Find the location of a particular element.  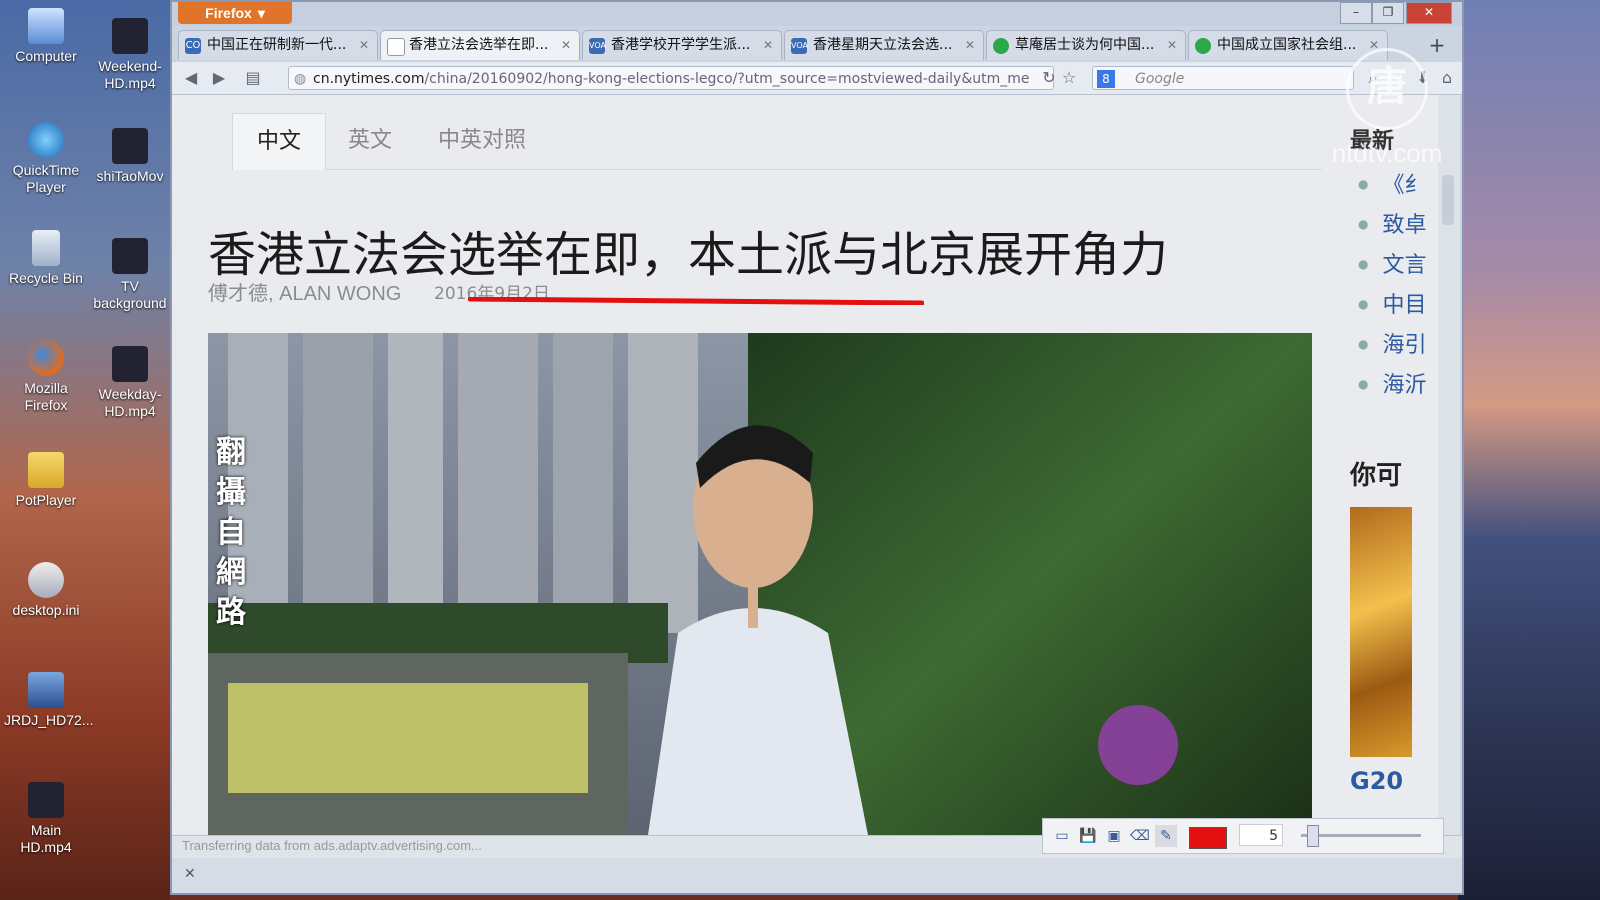

sidebar-link-label: 文言 is located at coordinates (1404, 265).